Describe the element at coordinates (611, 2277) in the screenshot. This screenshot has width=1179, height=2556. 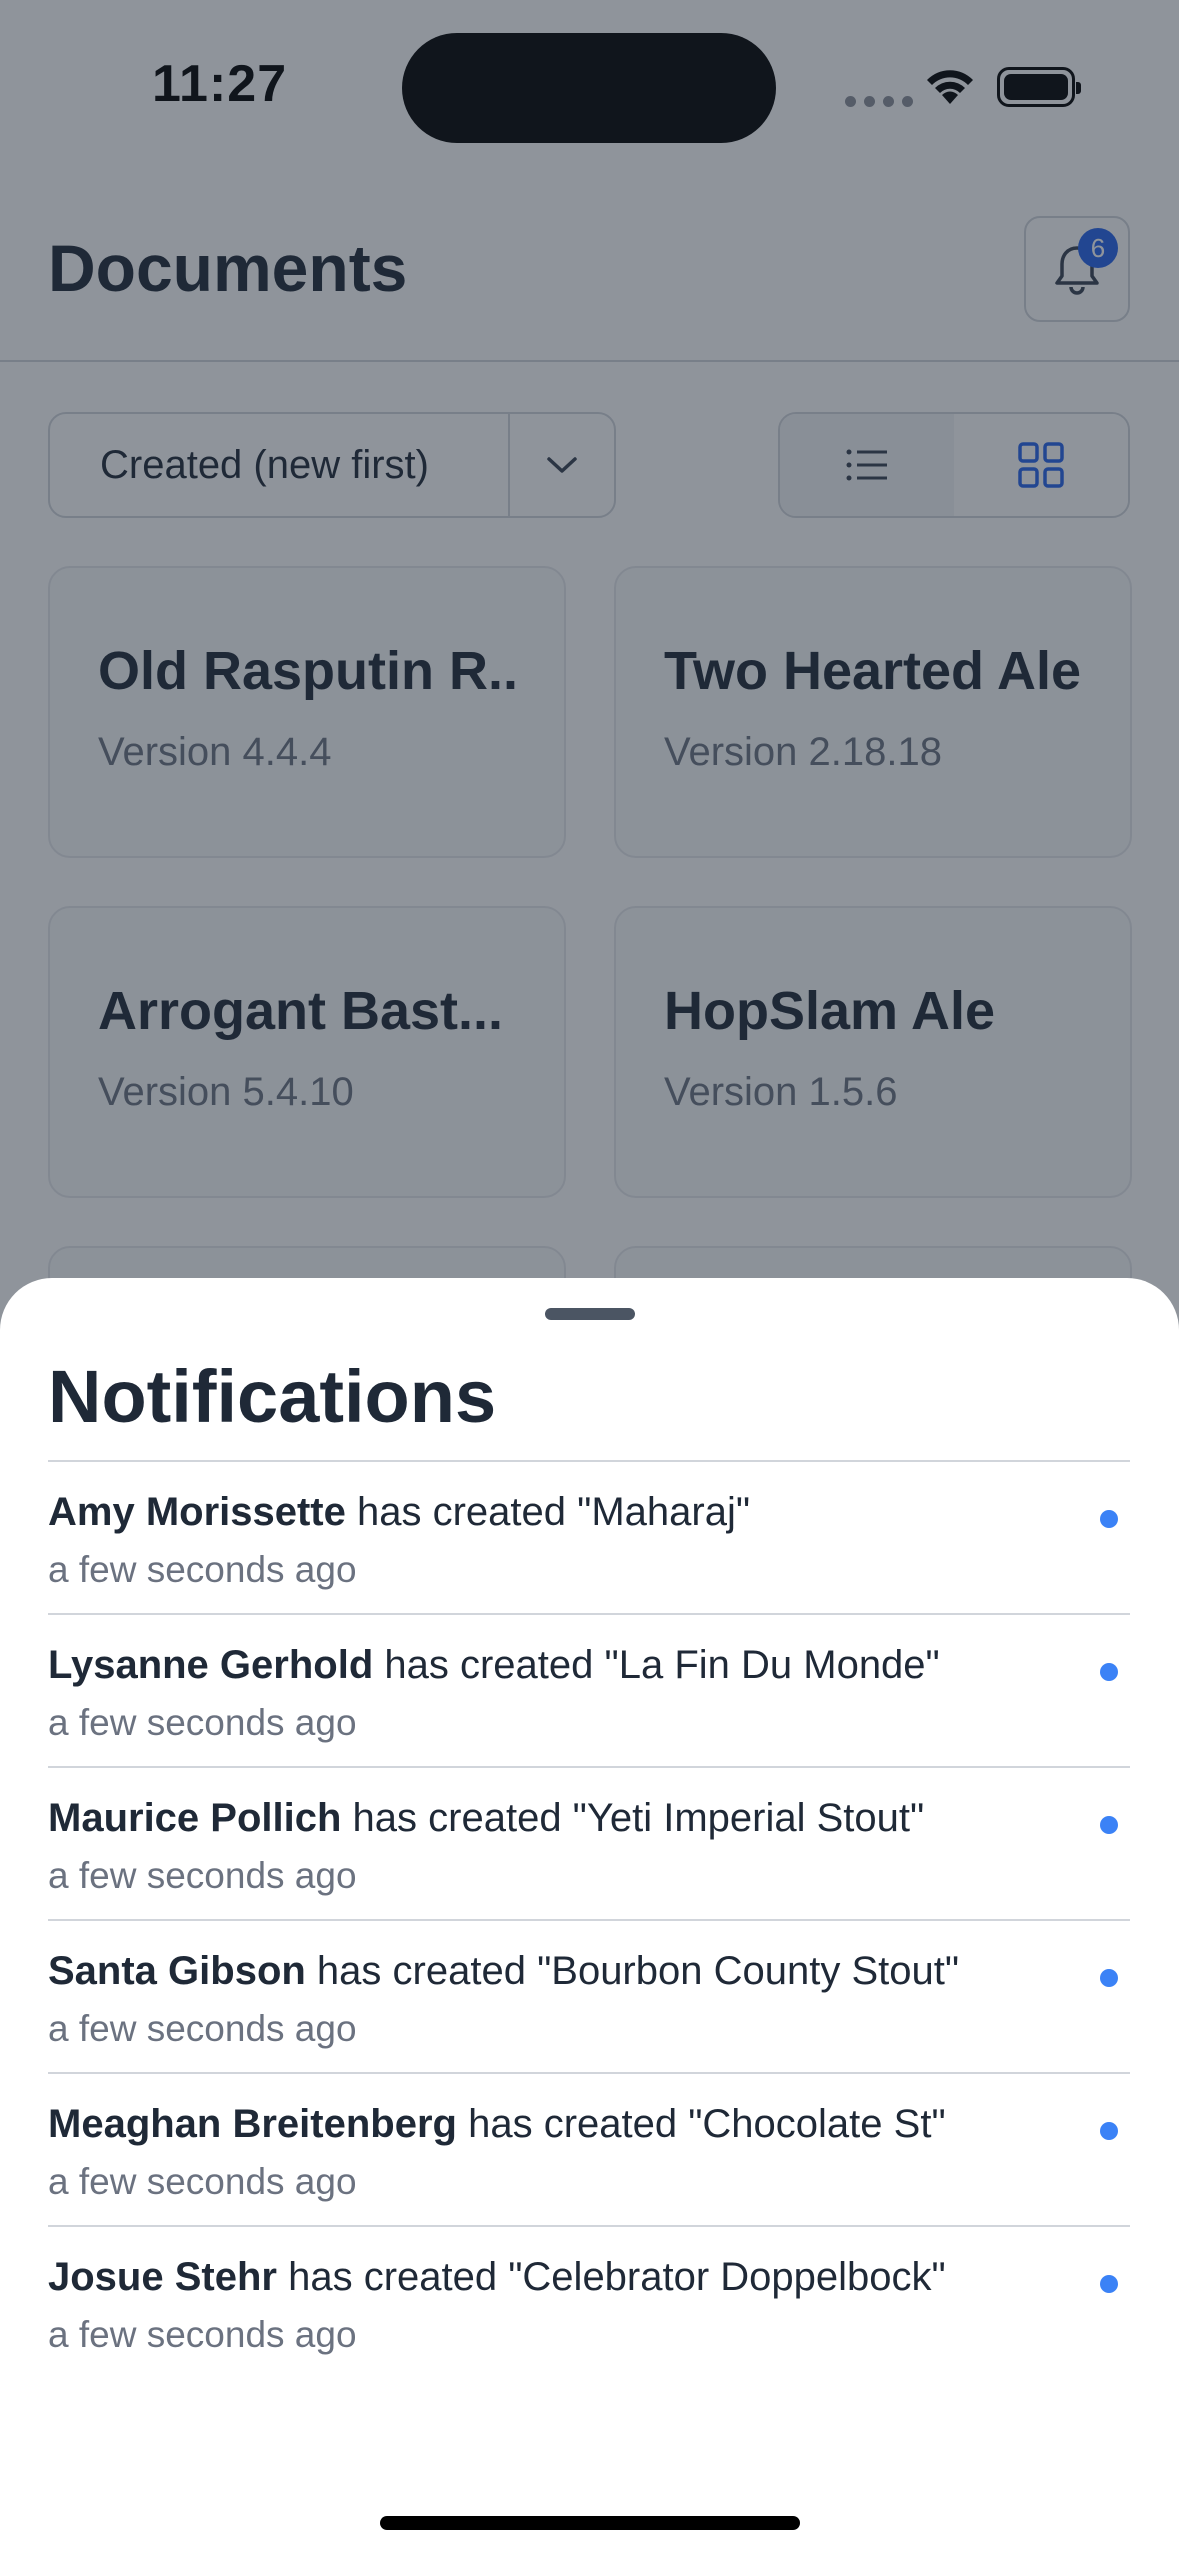
I see `notification-action: has created "Celebrator Doppelbock"` at that location.